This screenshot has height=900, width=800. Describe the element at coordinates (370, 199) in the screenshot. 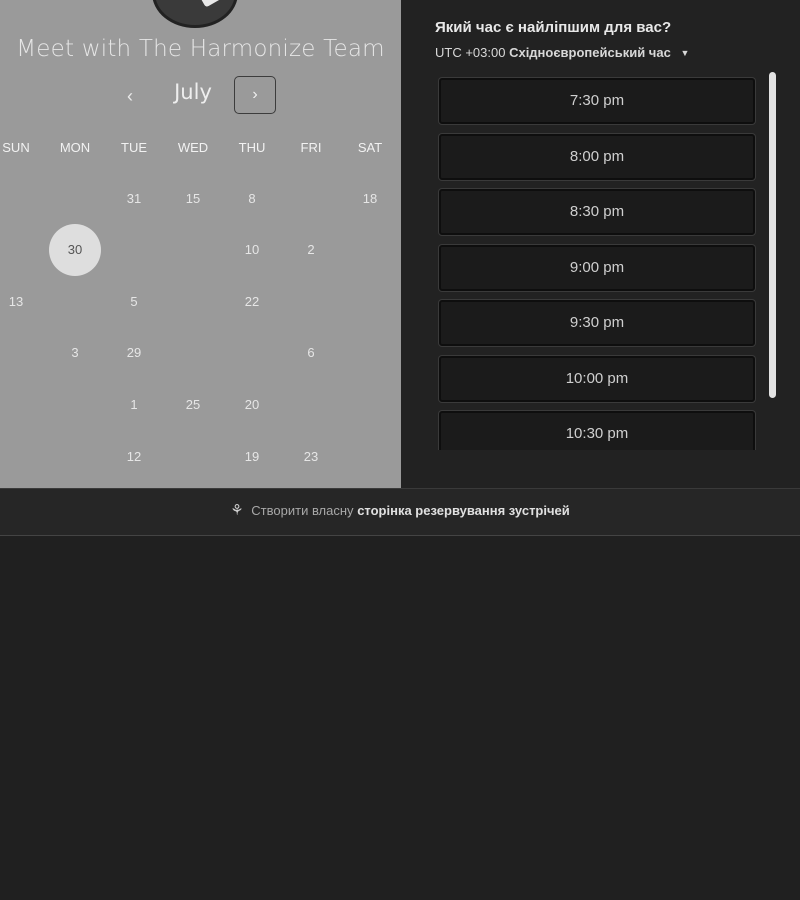

I see `calendar-day: 18` at that location.